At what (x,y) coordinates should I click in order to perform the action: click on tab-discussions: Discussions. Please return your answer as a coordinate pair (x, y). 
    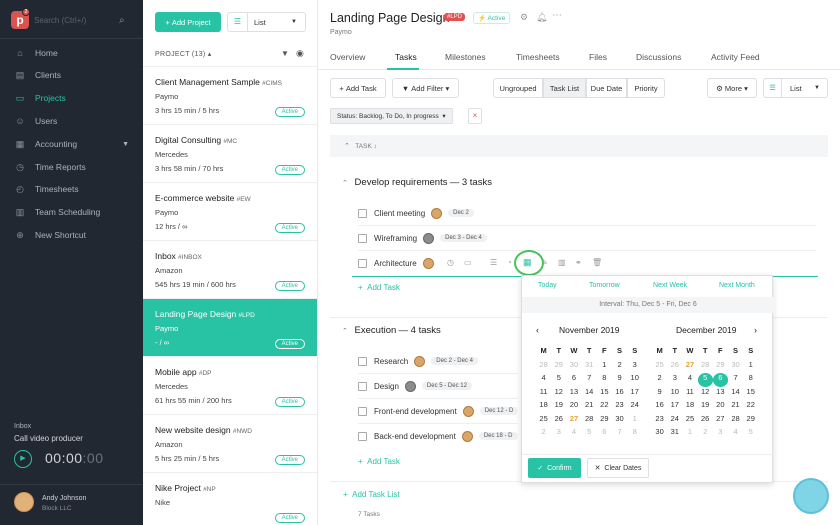
    Looking at the image, I should click on (658, 57).